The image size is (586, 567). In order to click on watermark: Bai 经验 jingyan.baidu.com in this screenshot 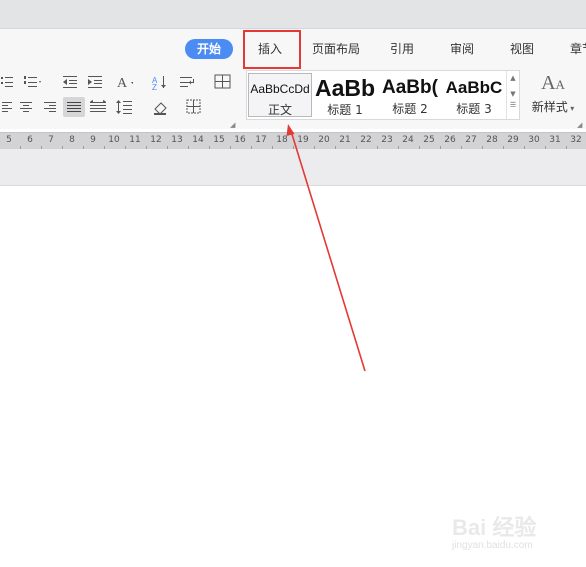, I will do `click(512, 534)`.